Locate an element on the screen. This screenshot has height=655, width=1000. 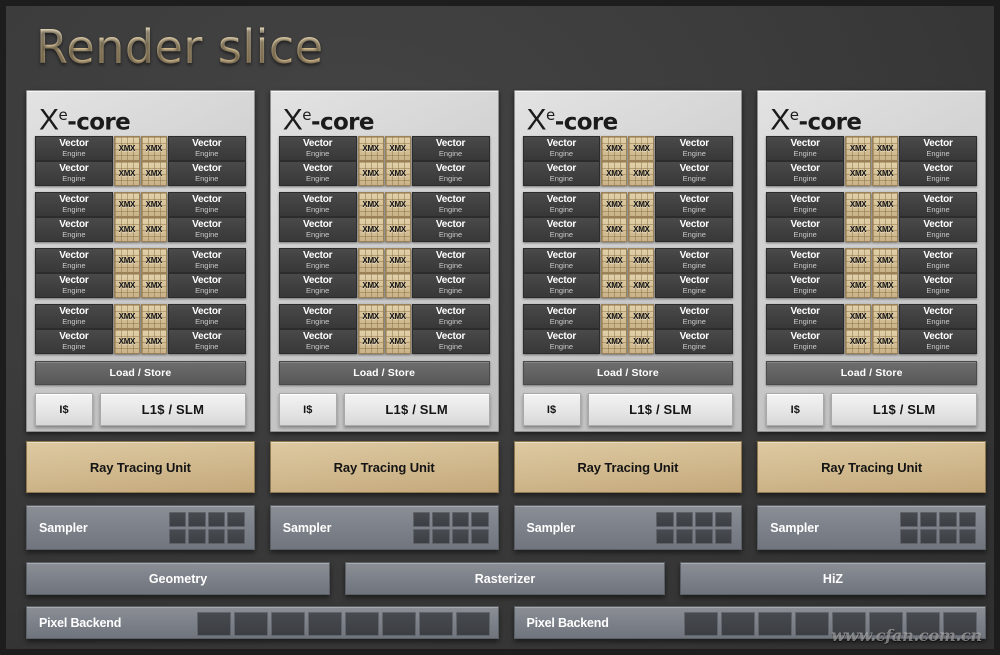
fixed-function-geometry: Geometry is located at coordinates (178, 578).